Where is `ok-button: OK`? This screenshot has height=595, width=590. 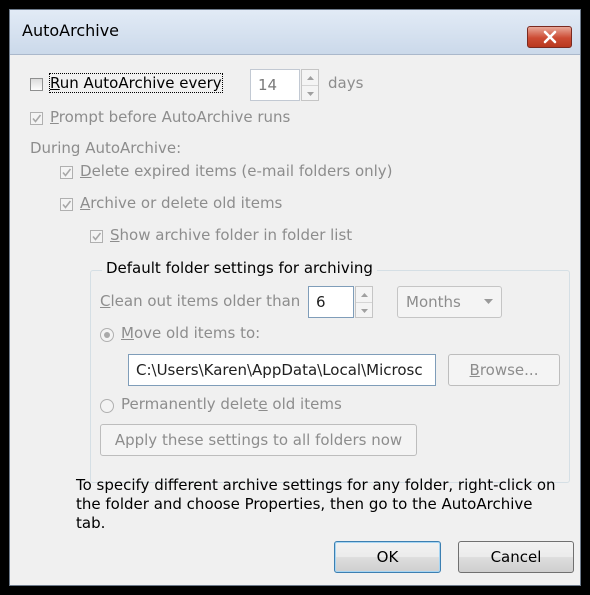
ok-button: OK is located at coordinates (387, 557).